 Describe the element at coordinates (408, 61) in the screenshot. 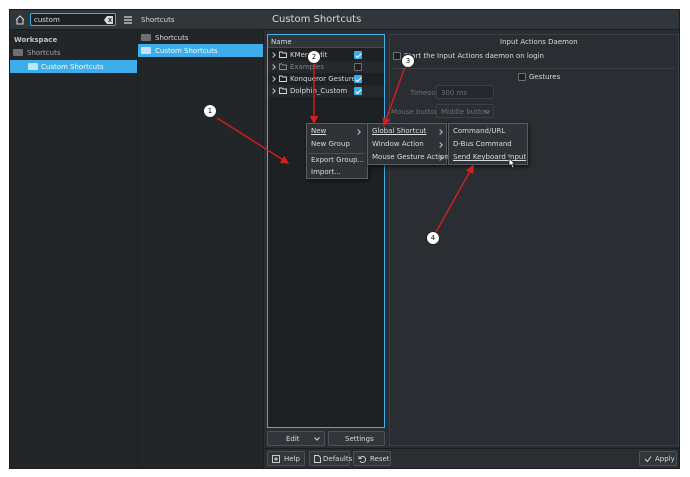

I see `callout-badge: 3` at that location.